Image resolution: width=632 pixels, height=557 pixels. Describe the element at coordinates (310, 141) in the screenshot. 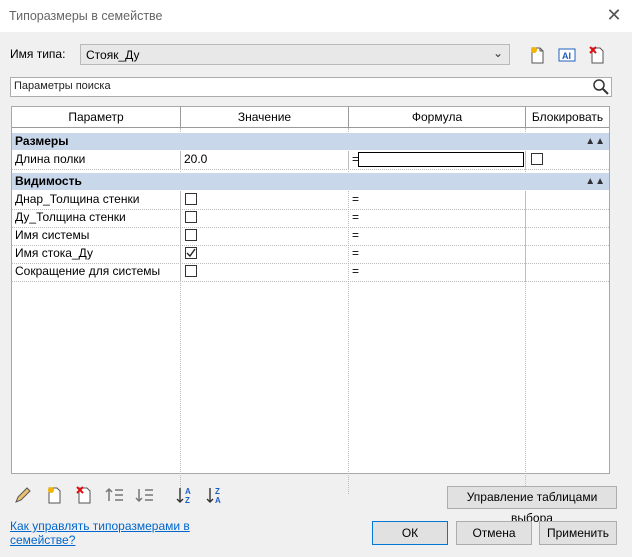

I see `group-header-dimensions: Размеры ▲▲` at that location.